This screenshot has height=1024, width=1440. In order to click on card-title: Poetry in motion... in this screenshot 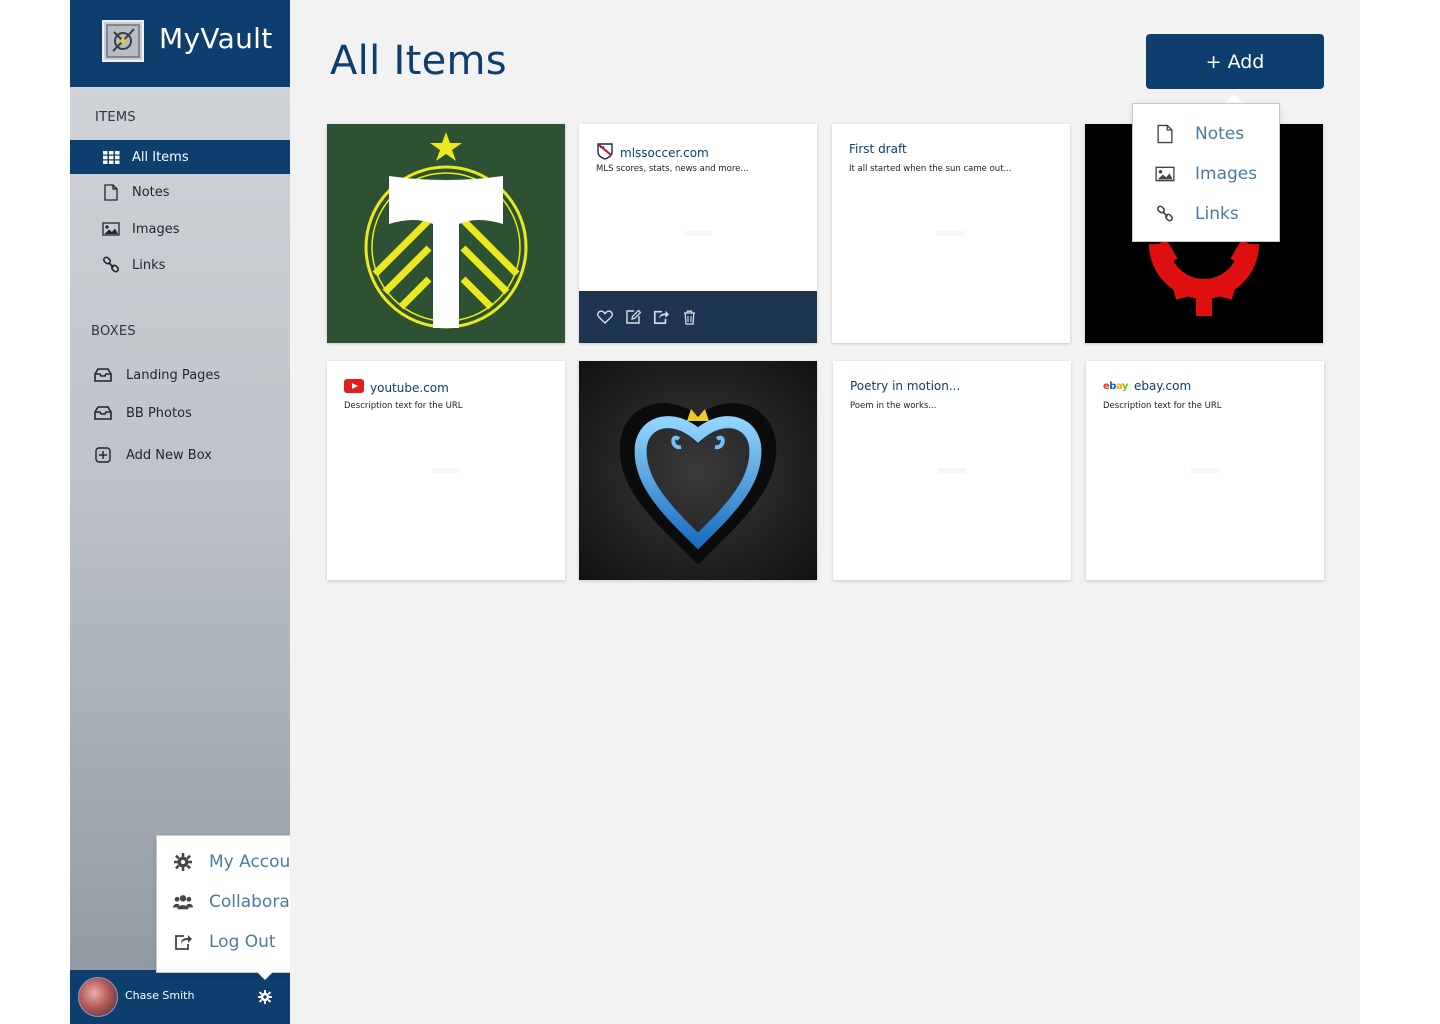, I will do `click(905, 386)`.